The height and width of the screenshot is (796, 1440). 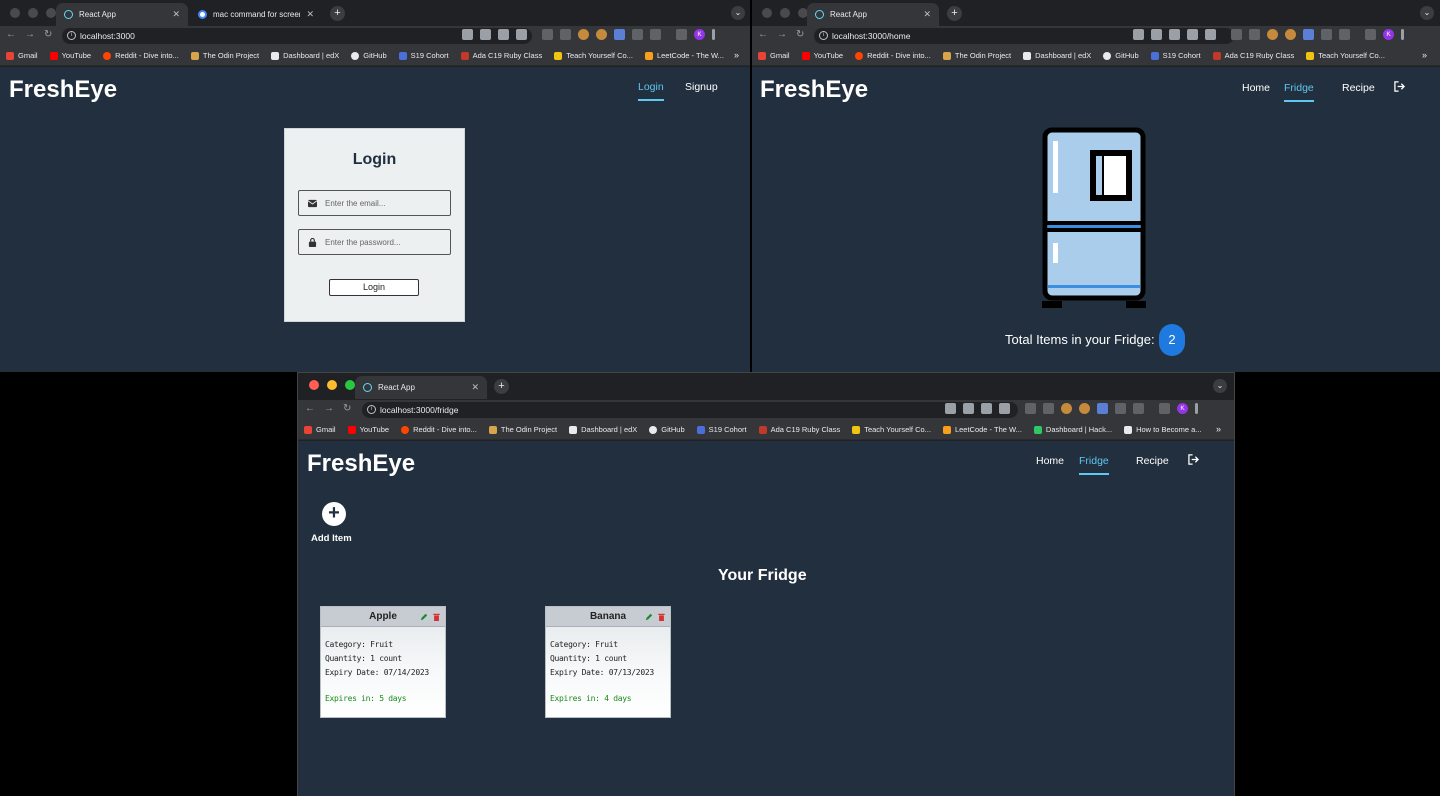 I want to click on nav-login: Login, so click(x=651, y=91).